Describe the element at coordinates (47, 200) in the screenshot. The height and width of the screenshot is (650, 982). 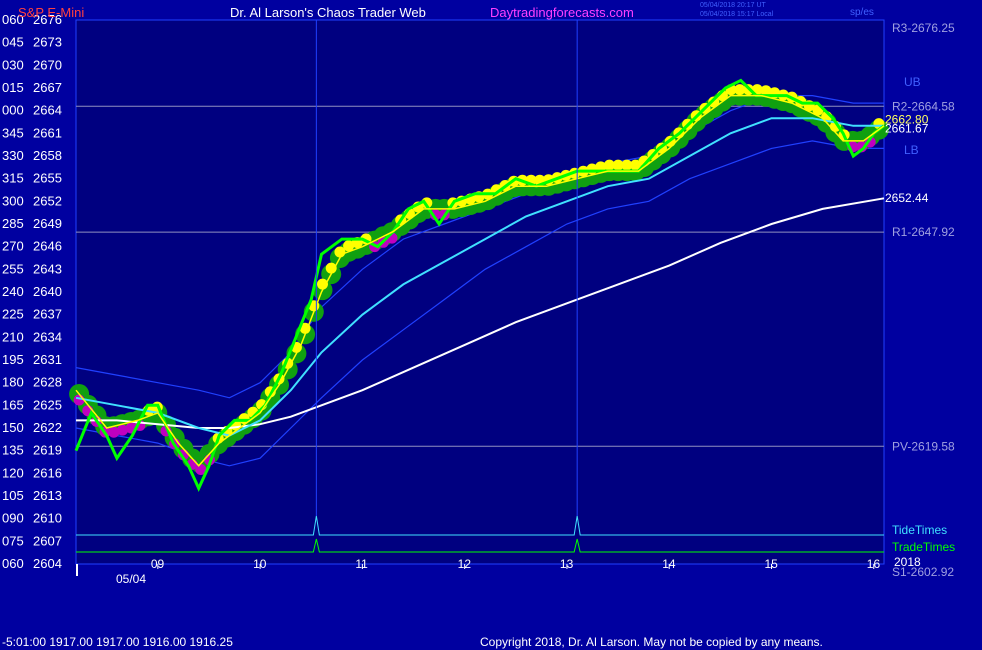
I see `y-tick-price-8: 2652` at that location.